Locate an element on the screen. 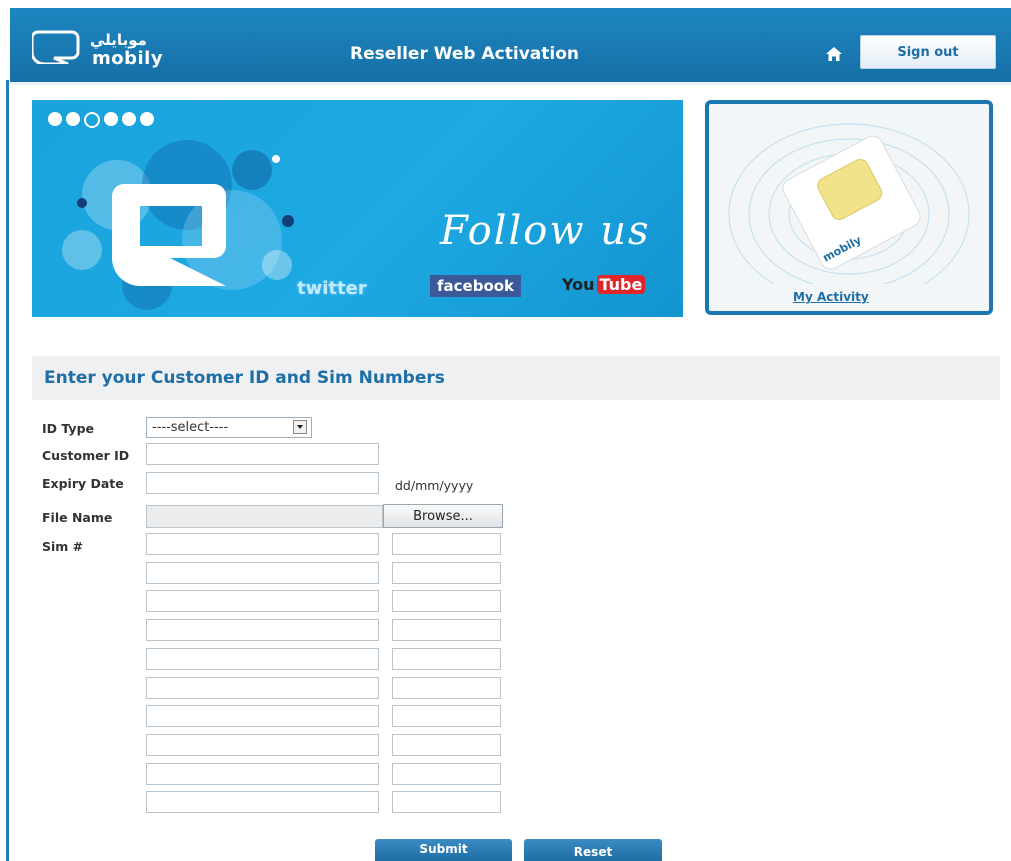 The height and width of the screenshot is (861, 1011). home-icon is located at coordinates (834, 54).